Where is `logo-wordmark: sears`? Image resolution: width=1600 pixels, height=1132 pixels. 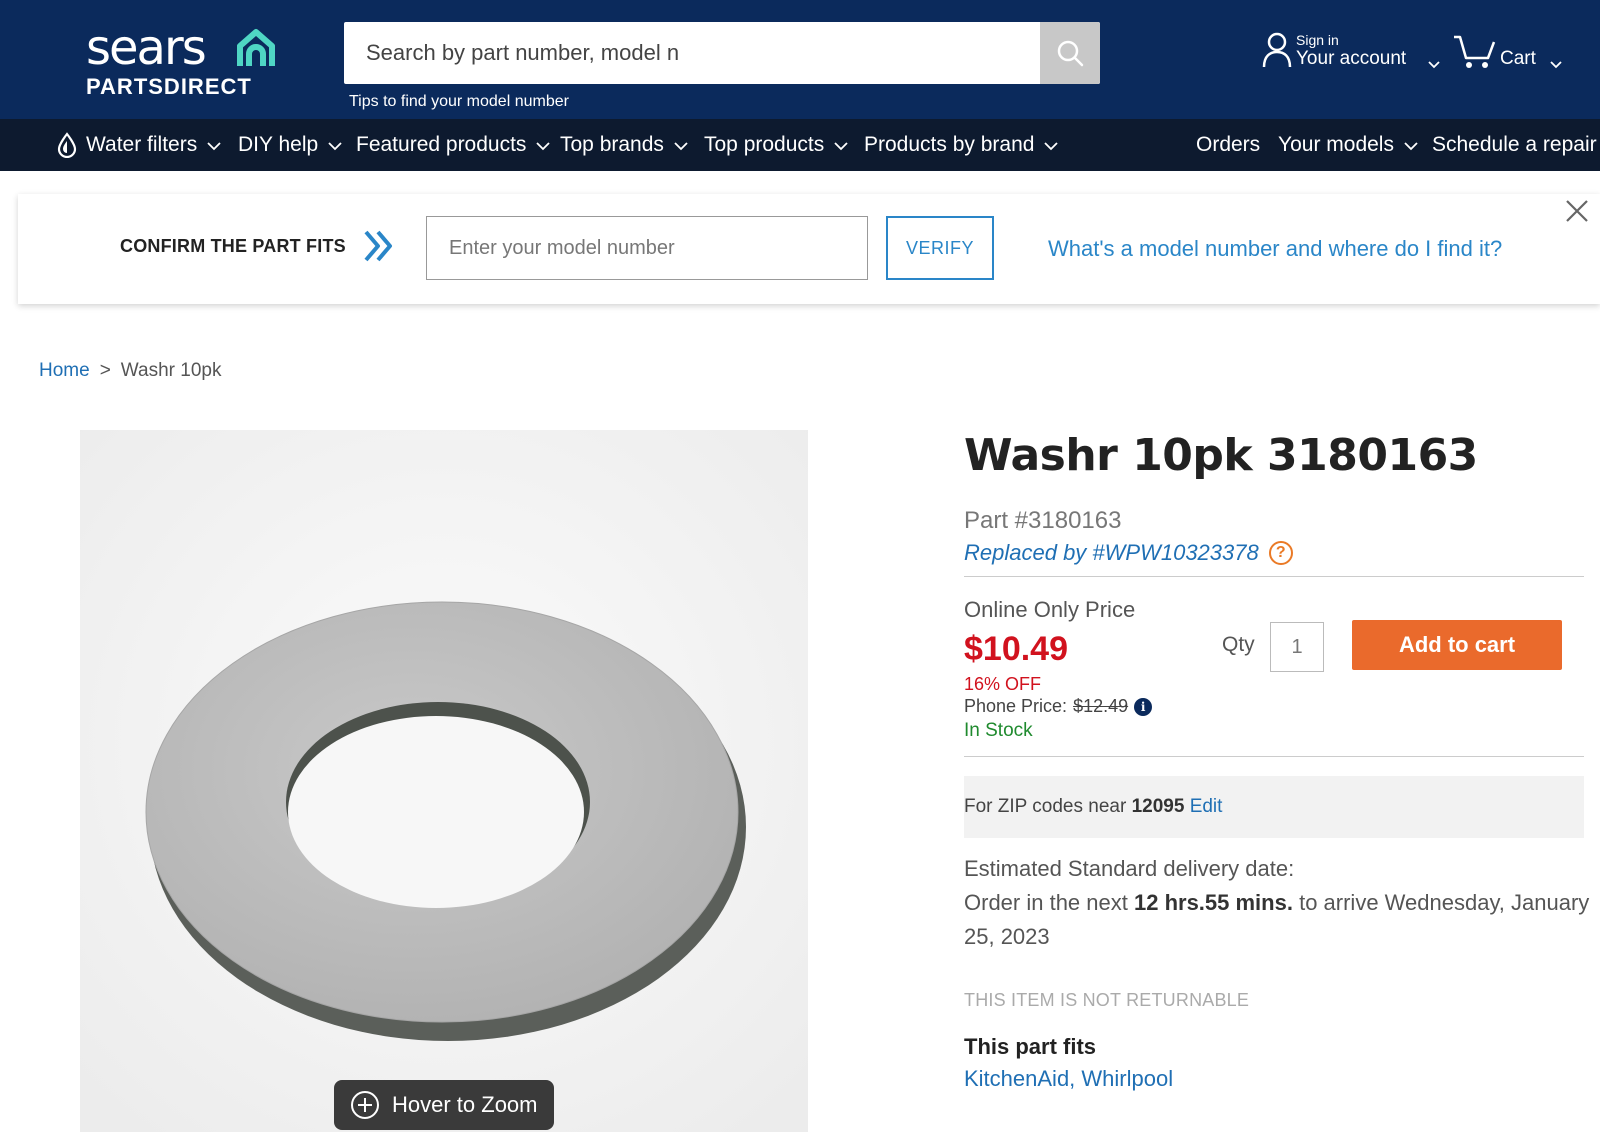 logo-wordmark: sears is located at coordinates (146, 48).